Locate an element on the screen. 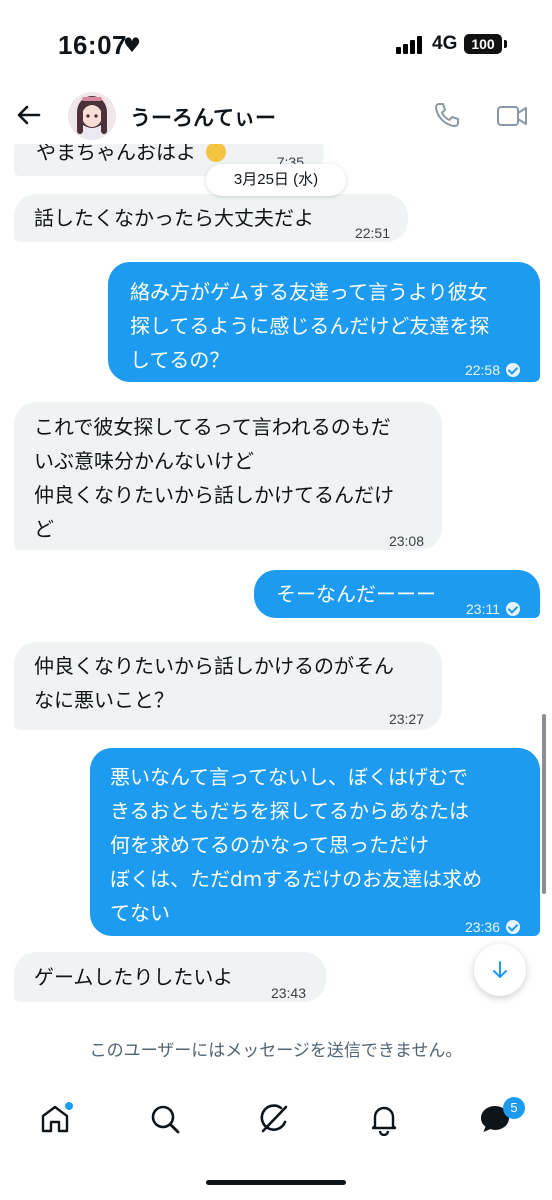 The height and width of the screenshot is (1200, 552). call-button is located at coordinates (447, 115).